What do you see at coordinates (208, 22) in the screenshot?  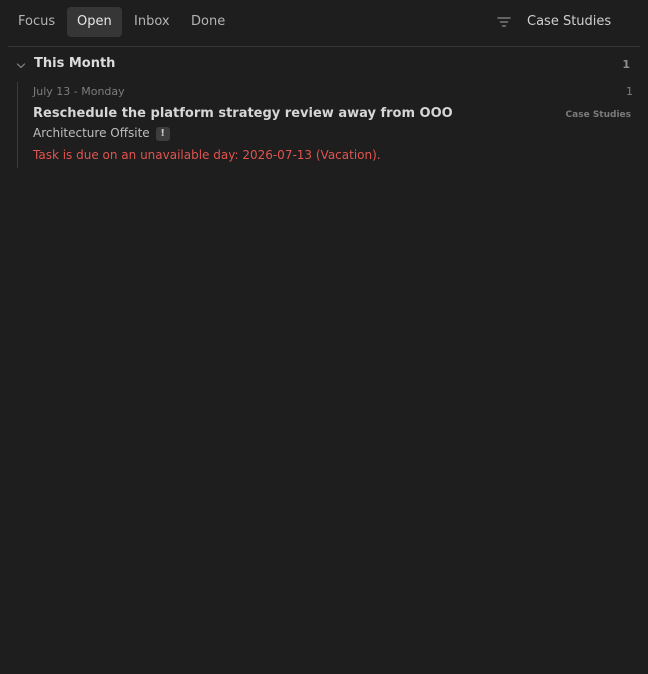 I see `tab-done: Done` at bounding box center [208, 22].